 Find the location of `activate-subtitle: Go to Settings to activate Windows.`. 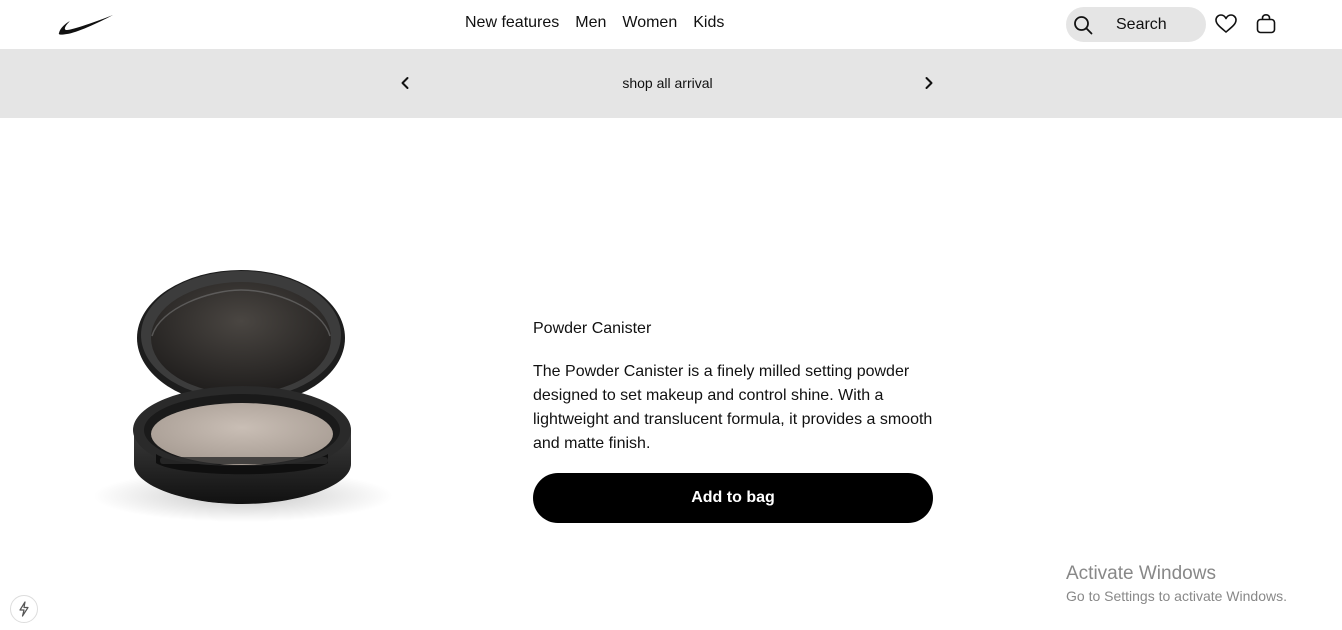

activate-subtitle: Go to Settings to activate Windows. is located at coordinates (1176, 596).